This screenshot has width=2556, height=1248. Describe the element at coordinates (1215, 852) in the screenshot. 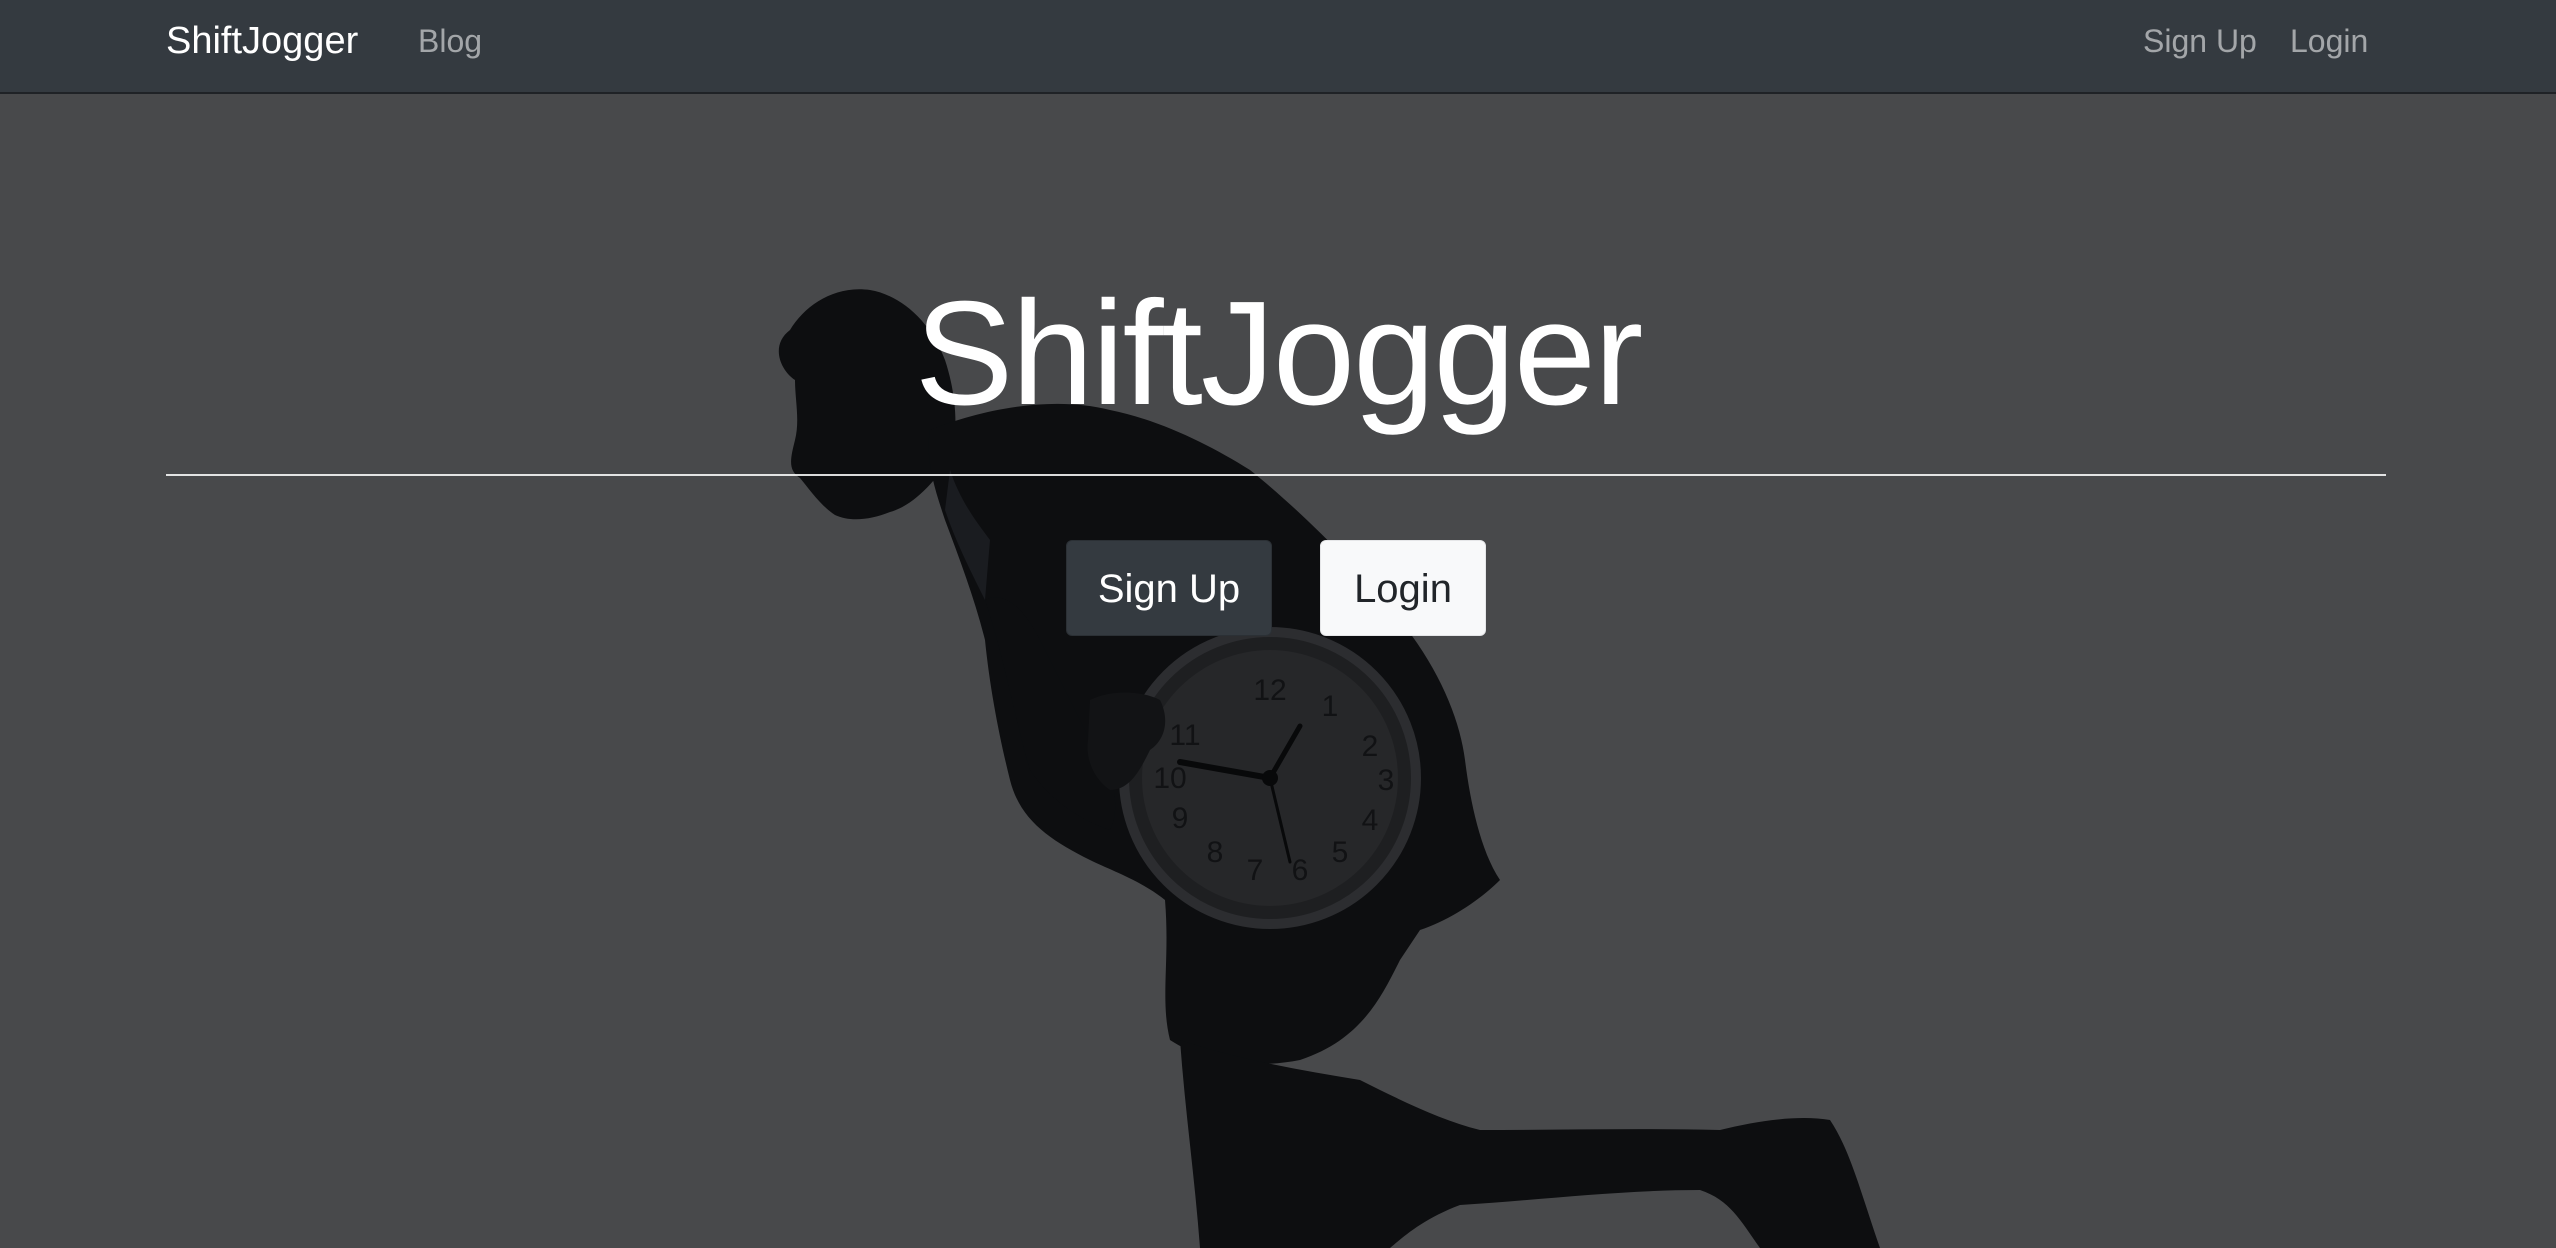

I see `svg-text: 8` at that location.